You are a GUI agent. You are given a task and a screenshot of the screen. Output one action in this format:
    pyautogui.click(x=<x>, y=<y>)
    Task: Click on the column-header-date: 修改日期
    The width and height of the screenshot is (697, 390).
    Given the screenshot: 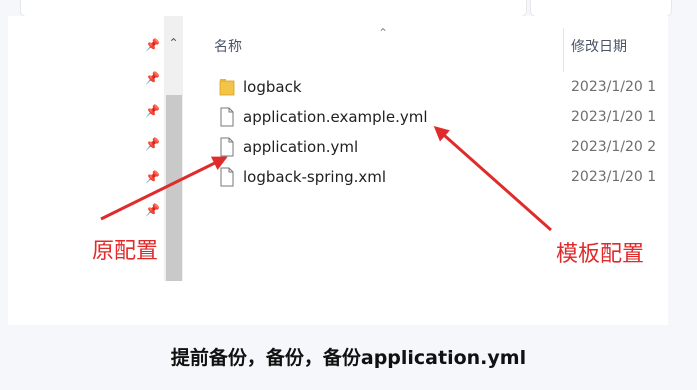 What is the action you would take?
    pyautogui.click(x=599, y=46)
    